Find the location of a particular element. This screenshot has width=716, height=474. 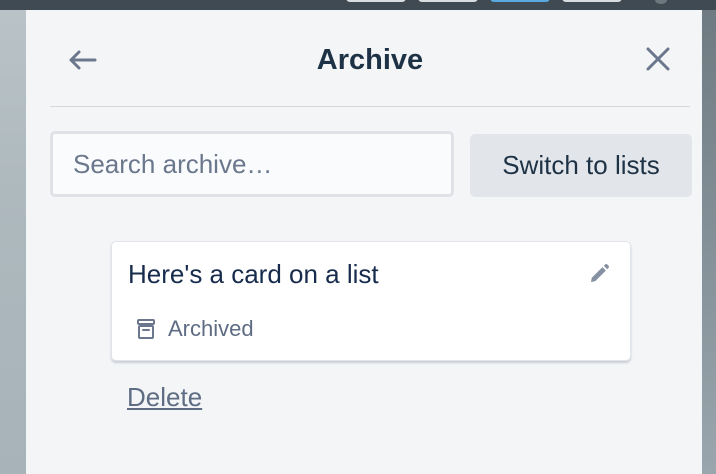

close-button is located at coordinates (658, 59).